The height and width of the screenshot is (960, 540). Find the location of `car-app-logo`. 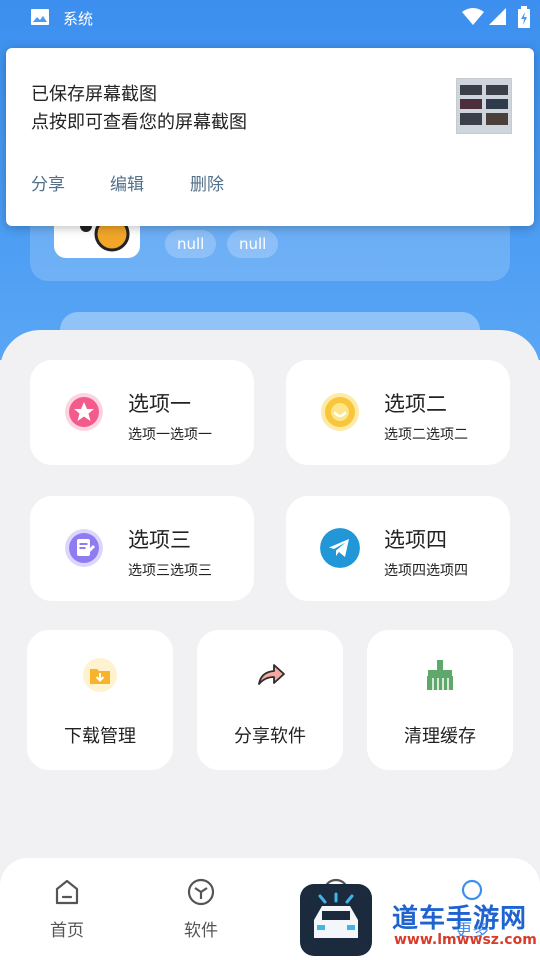

car-app-logo is located at coordinates (336, 920).